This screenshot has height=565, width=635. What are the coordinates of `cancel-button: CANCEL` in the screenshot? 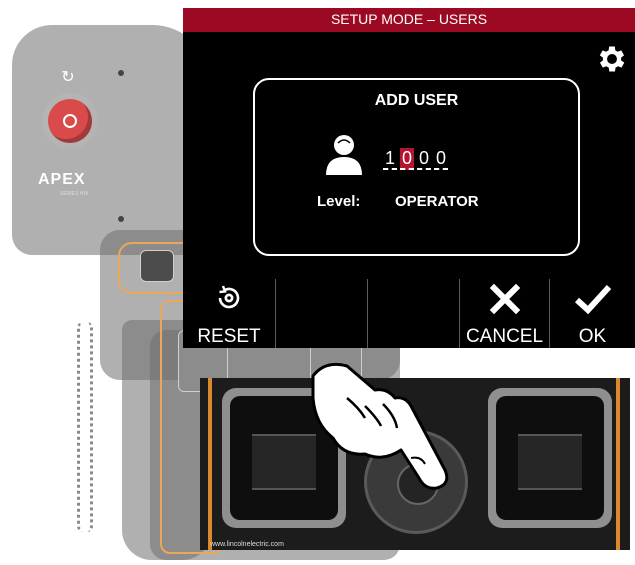 It's located at (504, 313).